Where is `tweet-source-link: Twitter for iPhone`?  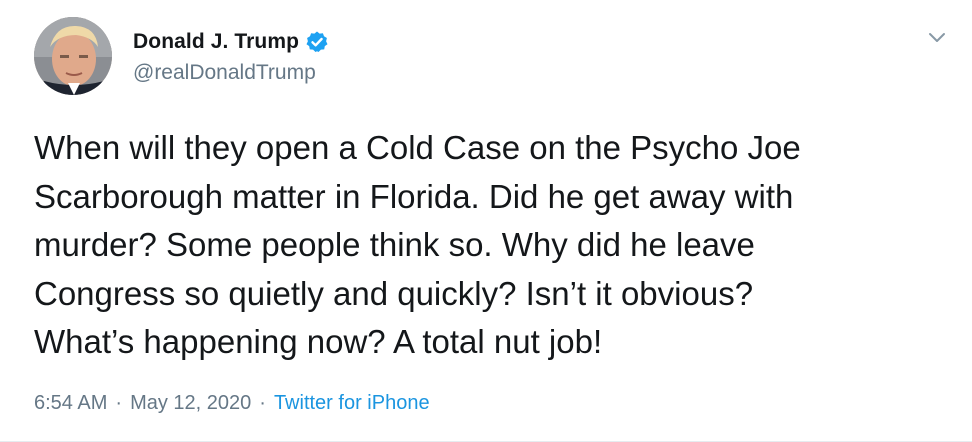 tweet-source-link: Twitter for iPhone is located at coordinates (352, 403).